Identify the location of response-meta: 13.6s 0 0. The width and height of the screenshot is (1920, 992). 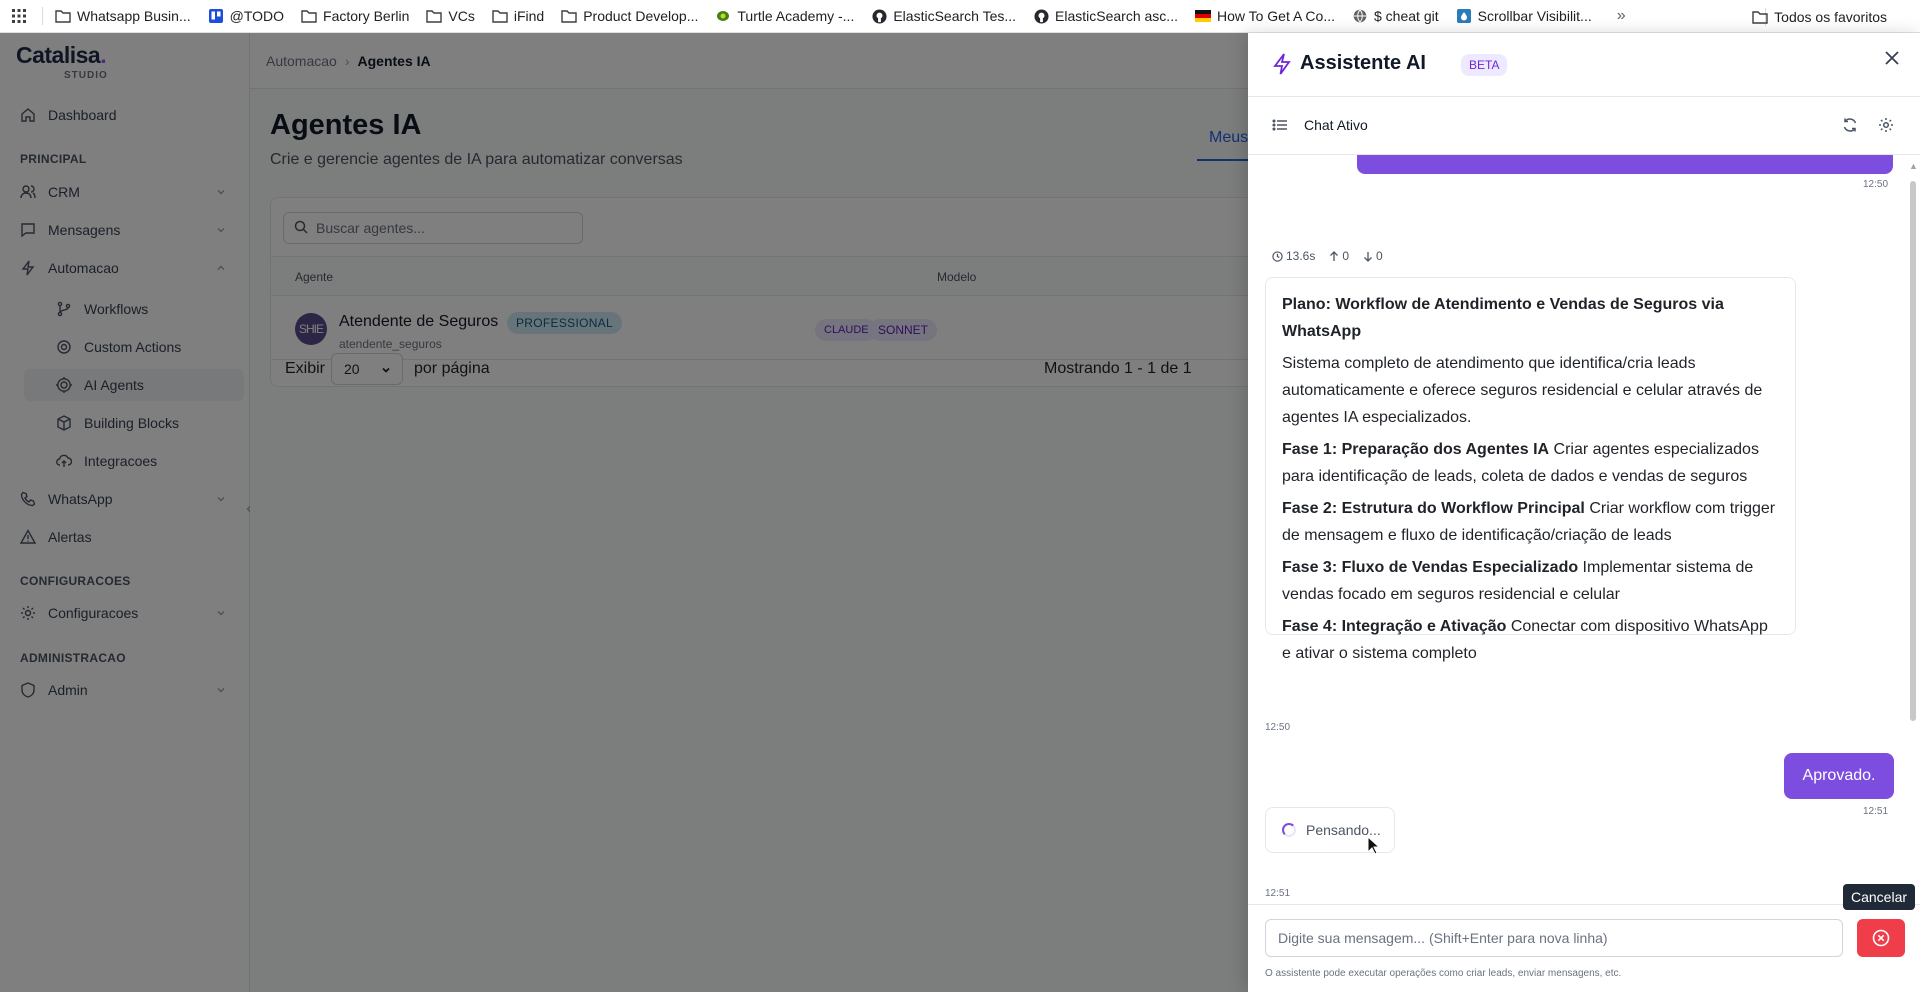
(1327, 256).